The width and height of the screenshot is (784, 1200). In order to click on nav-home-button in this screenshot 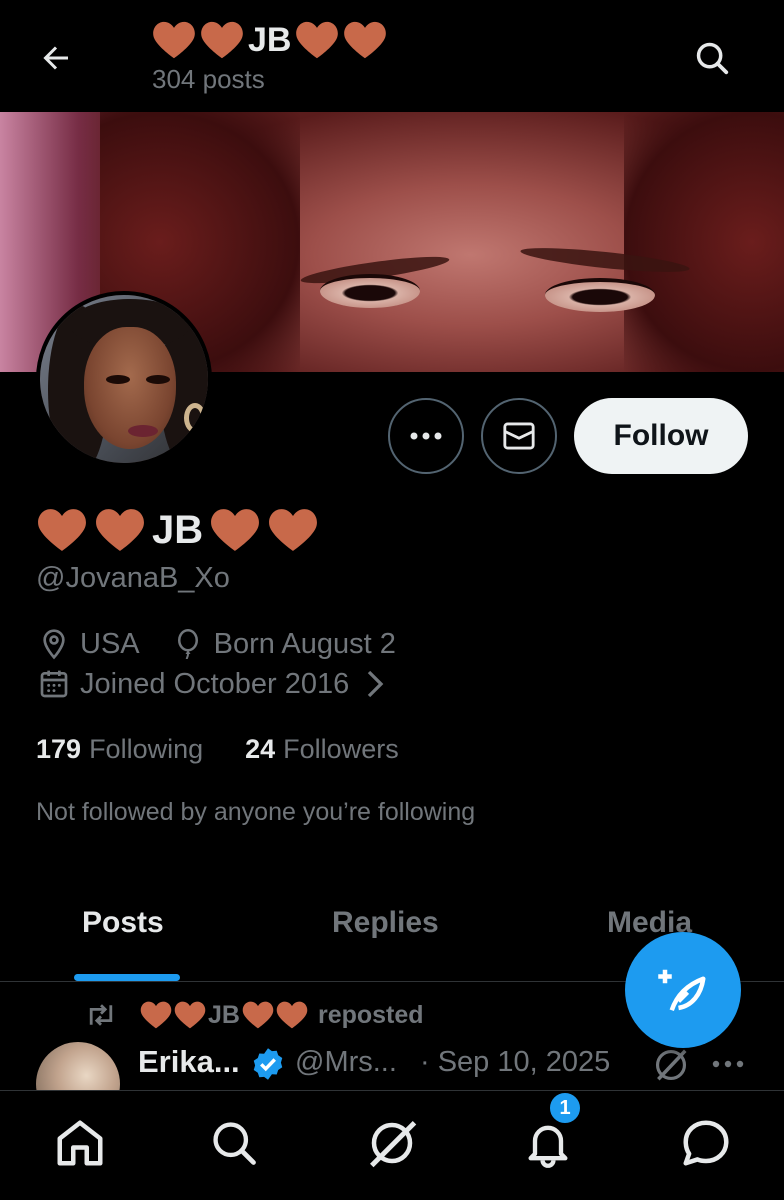, I will do `click(80, 1143)`.